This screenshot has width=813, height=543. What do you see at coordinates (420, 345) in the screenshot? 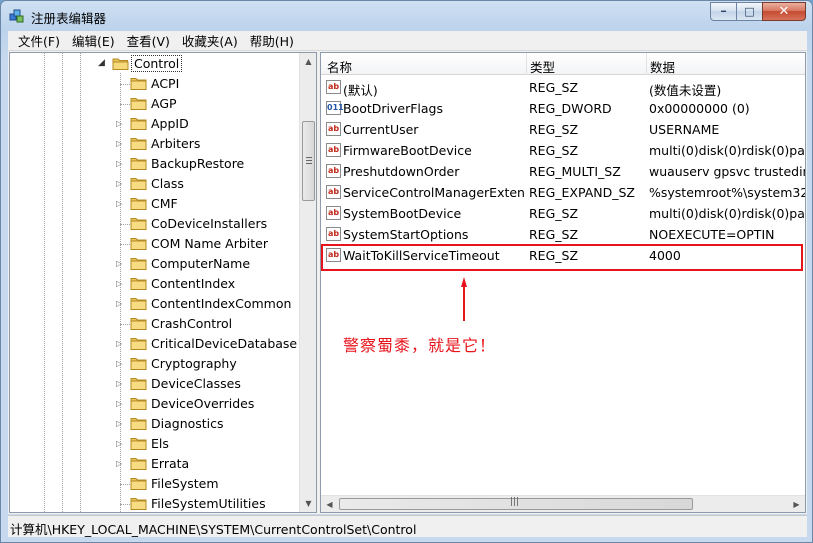
I see `annotation-text: 警察蜀黍，就是它！` at bounding box center [420, 345].